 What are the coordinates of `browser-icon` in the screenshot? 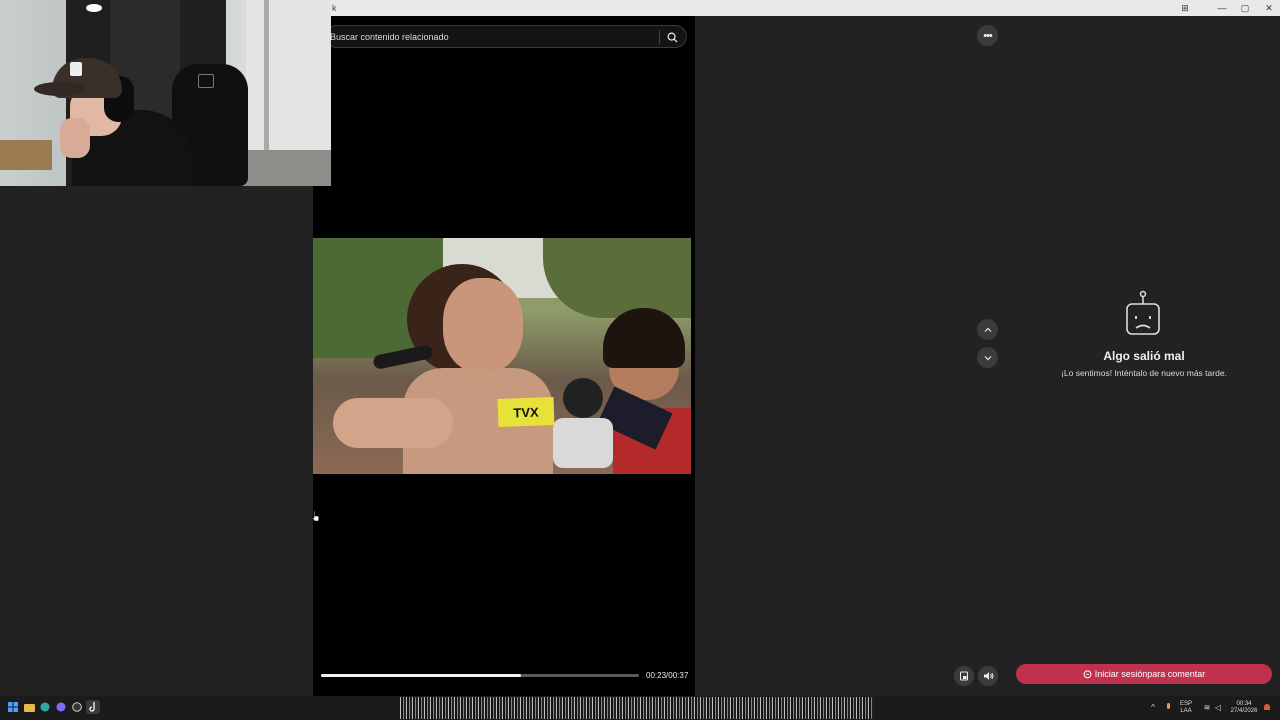 It's located at (45, 707).